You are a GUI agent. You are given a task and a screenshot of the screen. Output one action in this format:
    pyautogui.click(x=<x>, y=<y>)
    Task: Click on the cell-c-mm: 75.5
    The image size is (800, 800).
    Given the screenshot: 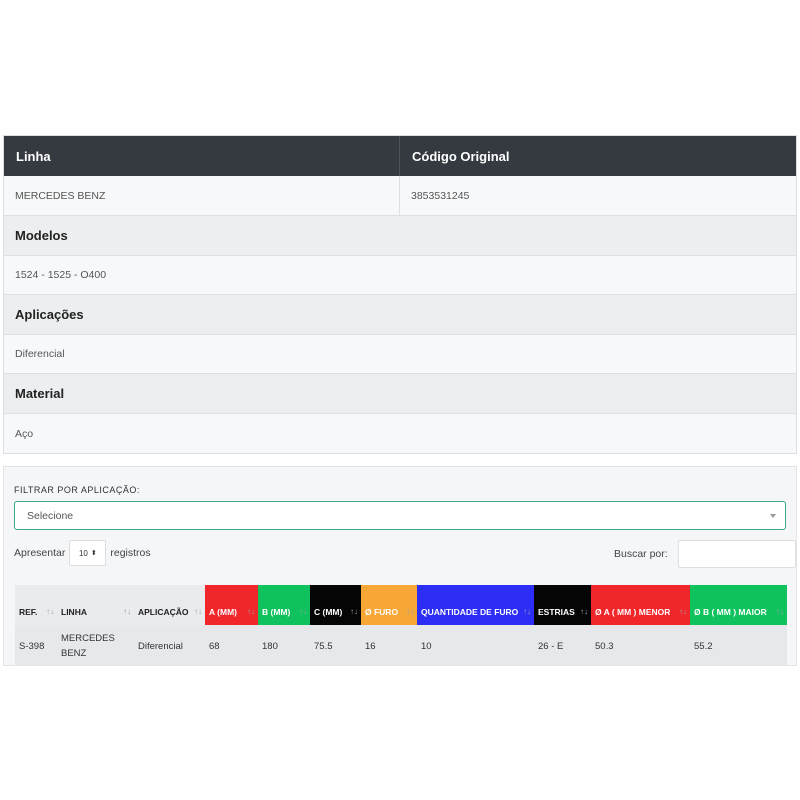 What is the action you would take?
    pyautogui.click(x=335, y=645)
    